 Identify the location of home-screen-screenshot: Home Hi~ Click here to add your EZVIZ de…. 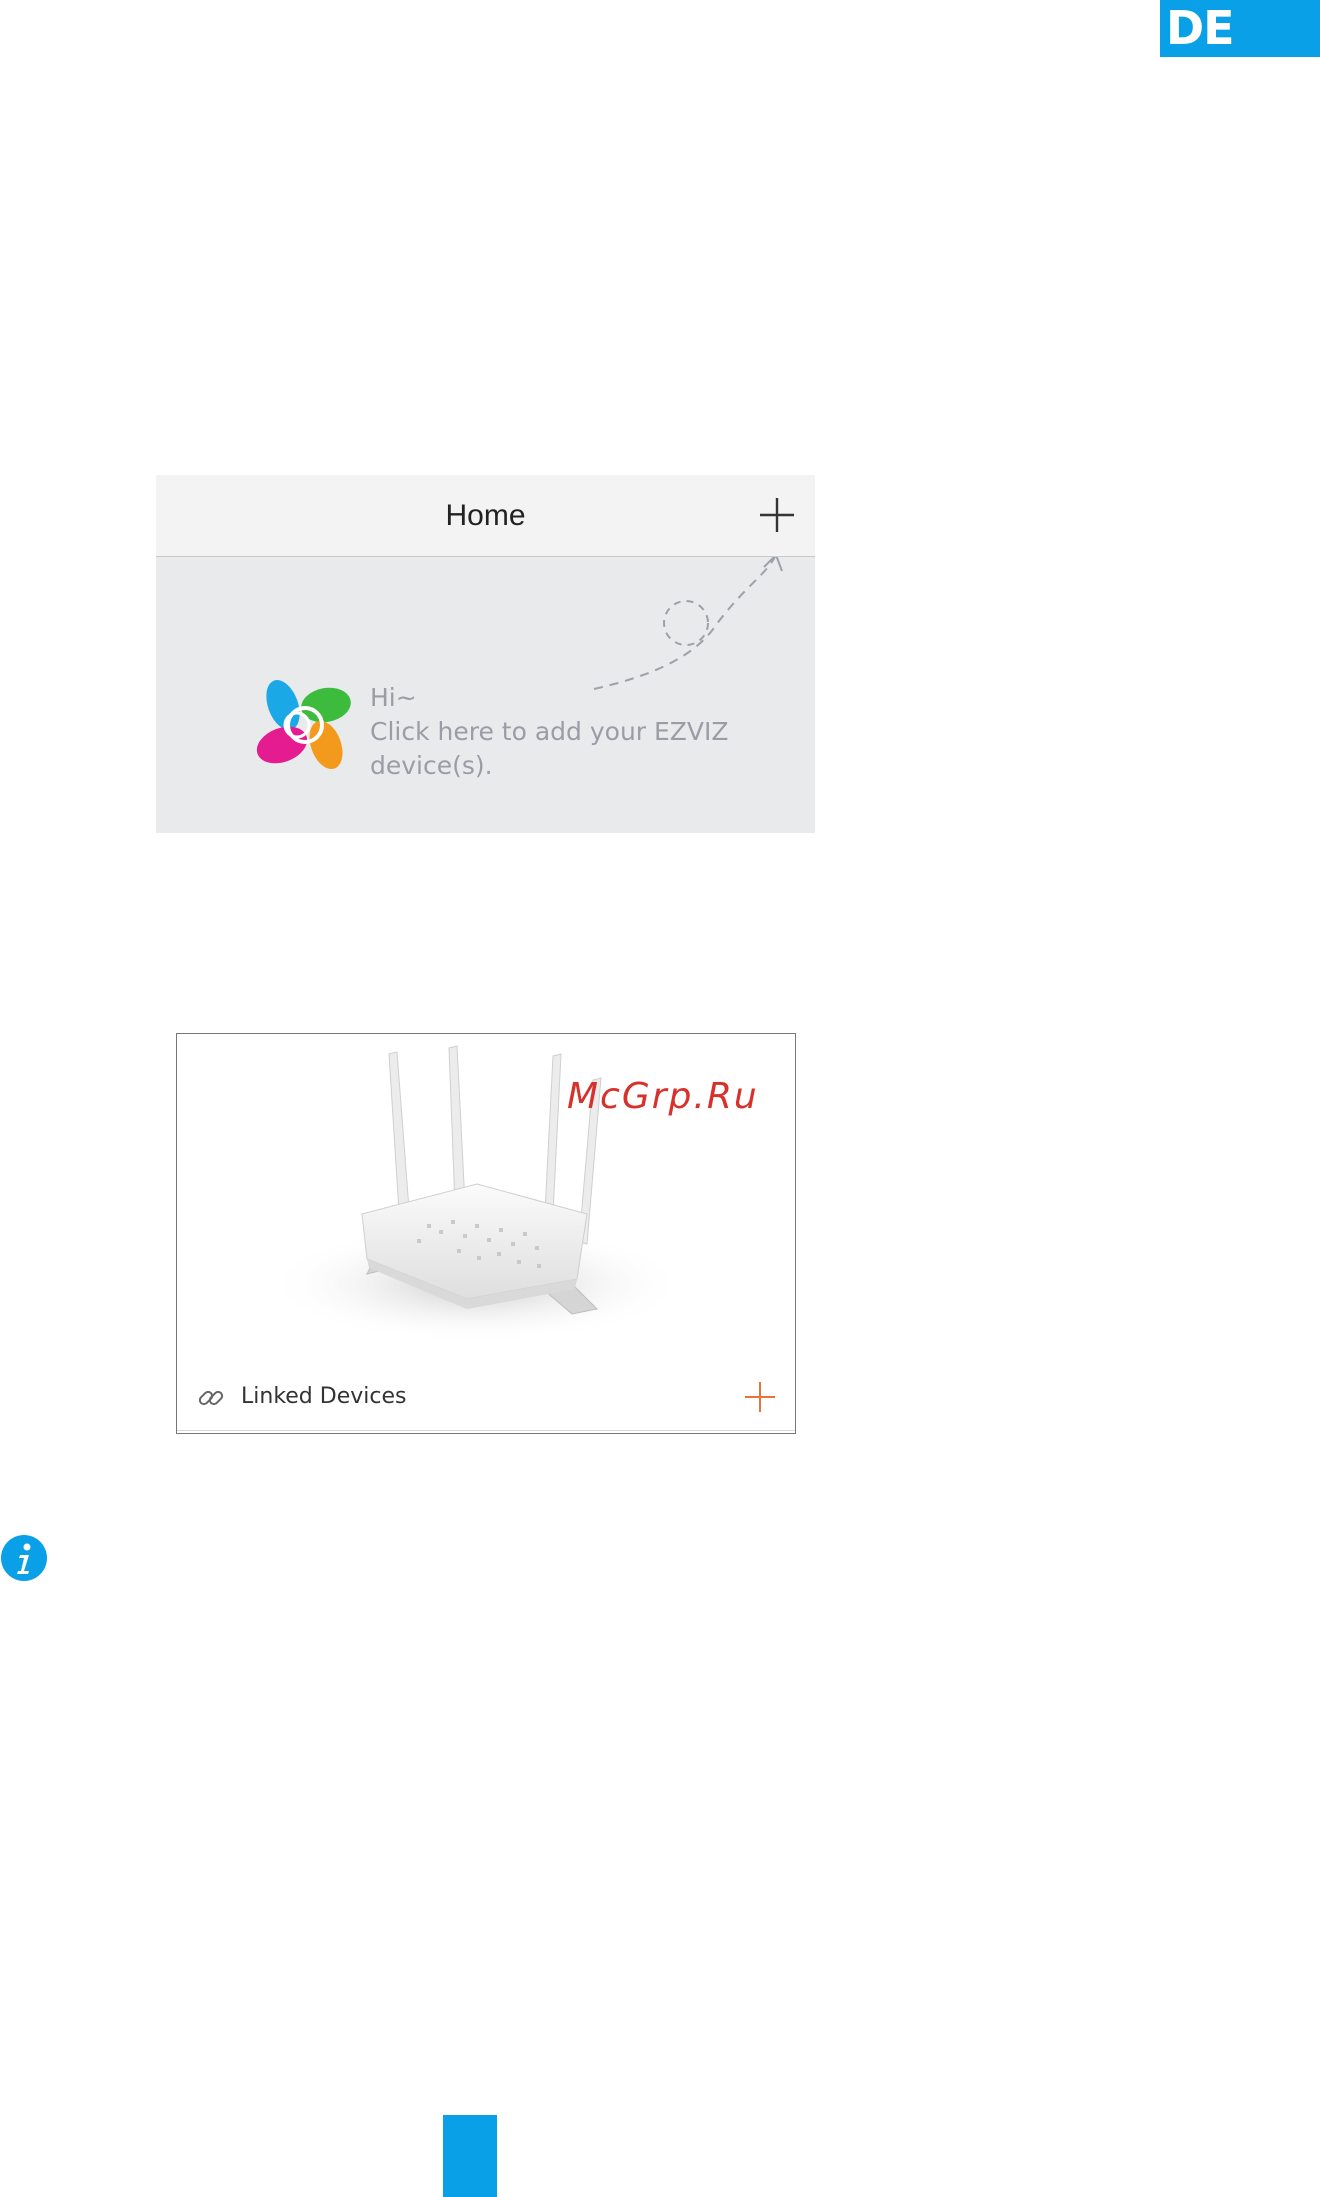
(485, 654).